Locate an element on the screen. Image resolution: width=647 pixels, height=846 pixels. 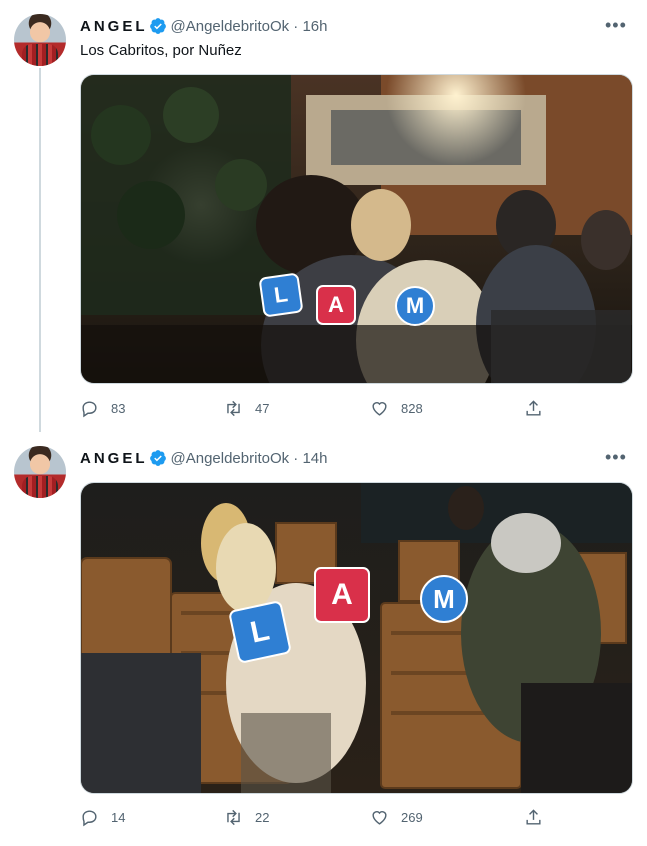
tweet-actions: 14 22 269 is located at coordinates (315, 819).